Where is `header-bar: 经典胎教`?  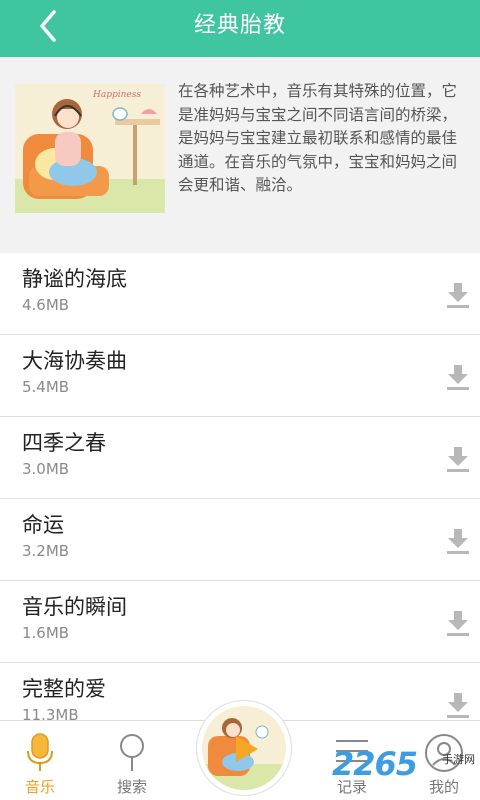 header-bar: 经典胎教 is located at coordinates (240, 28).